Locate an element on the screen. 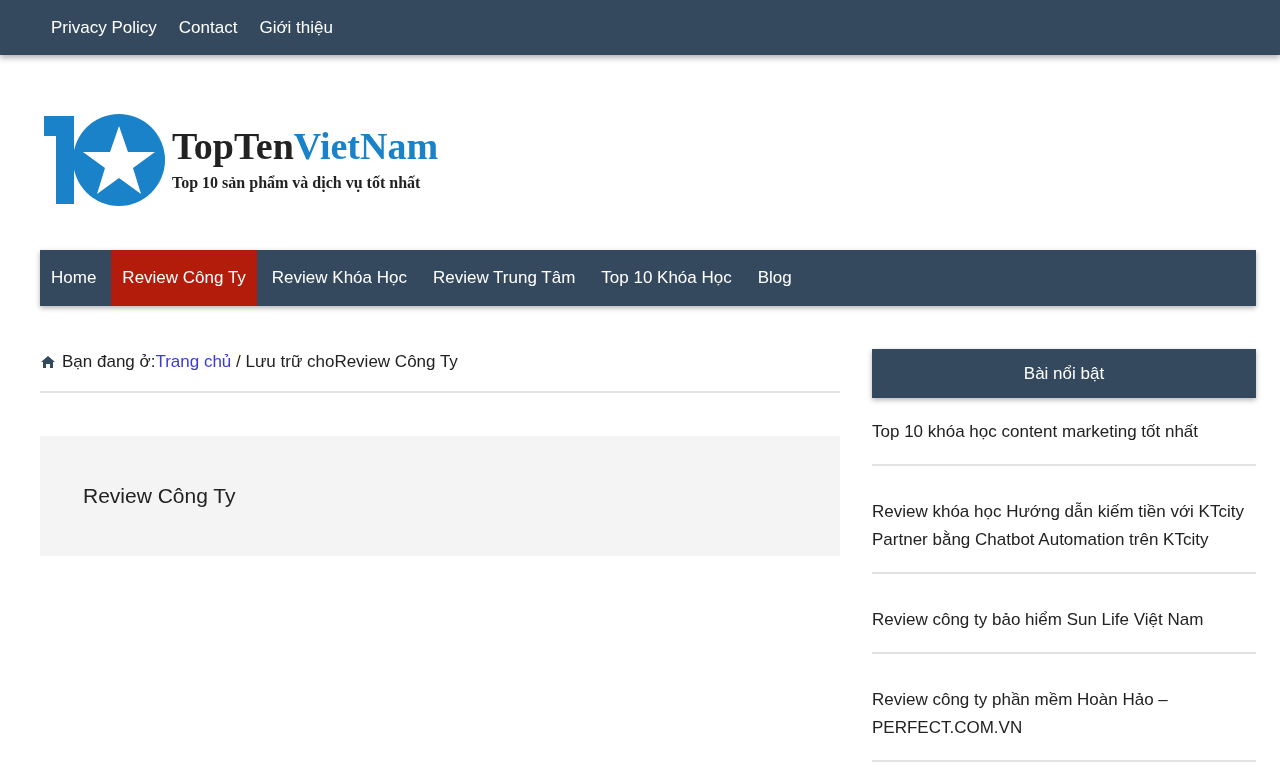 The width and height of the screenshot is (1280, 768). top-menu-link: Privacy Policy is located at coordinates (104, 27).